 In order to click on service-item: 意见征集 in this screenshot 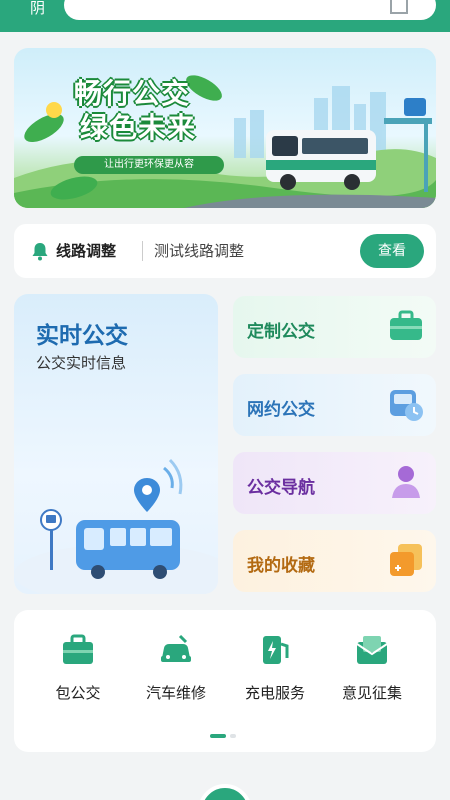, I will do `click(372, 667)`.